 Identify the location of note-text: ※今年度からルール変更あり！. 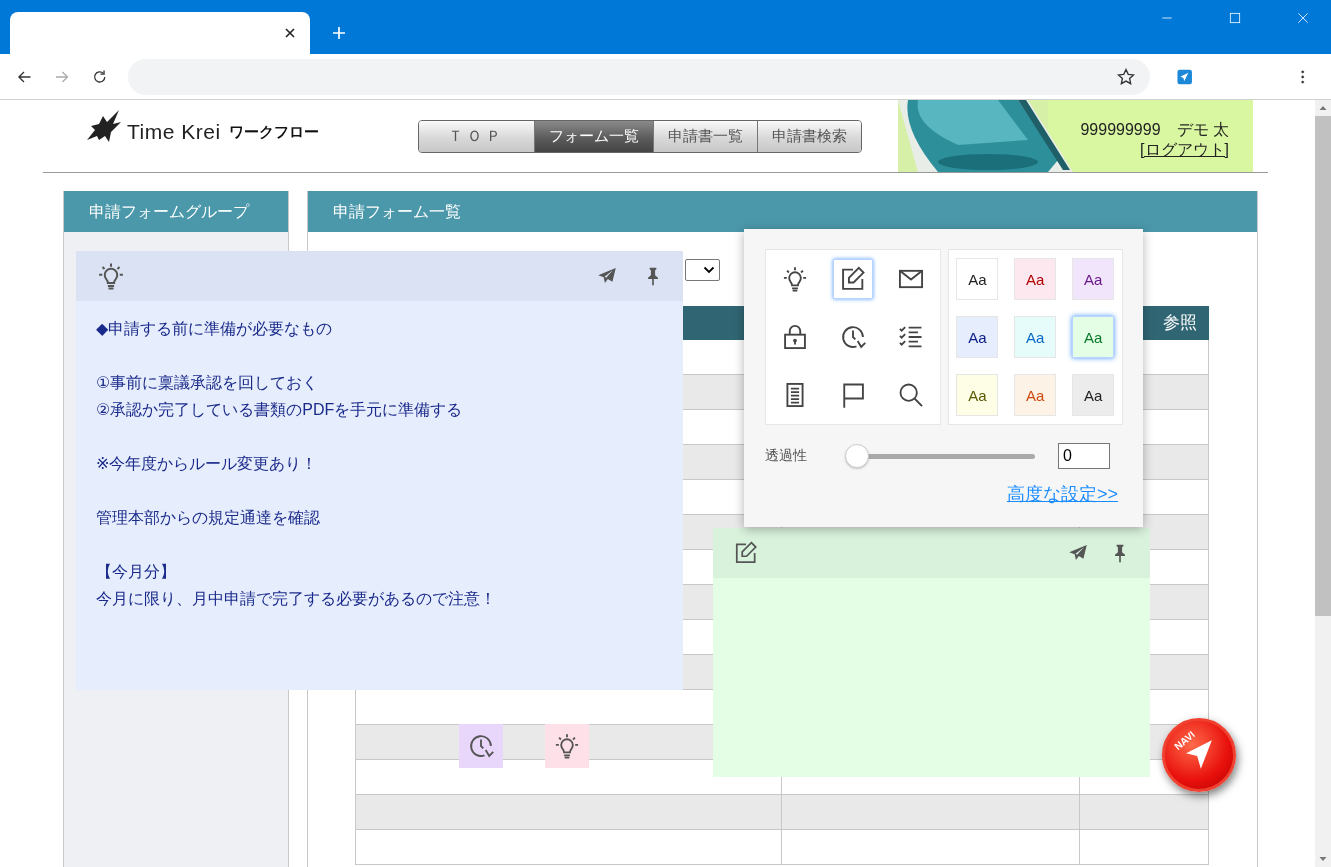
(207, 464).